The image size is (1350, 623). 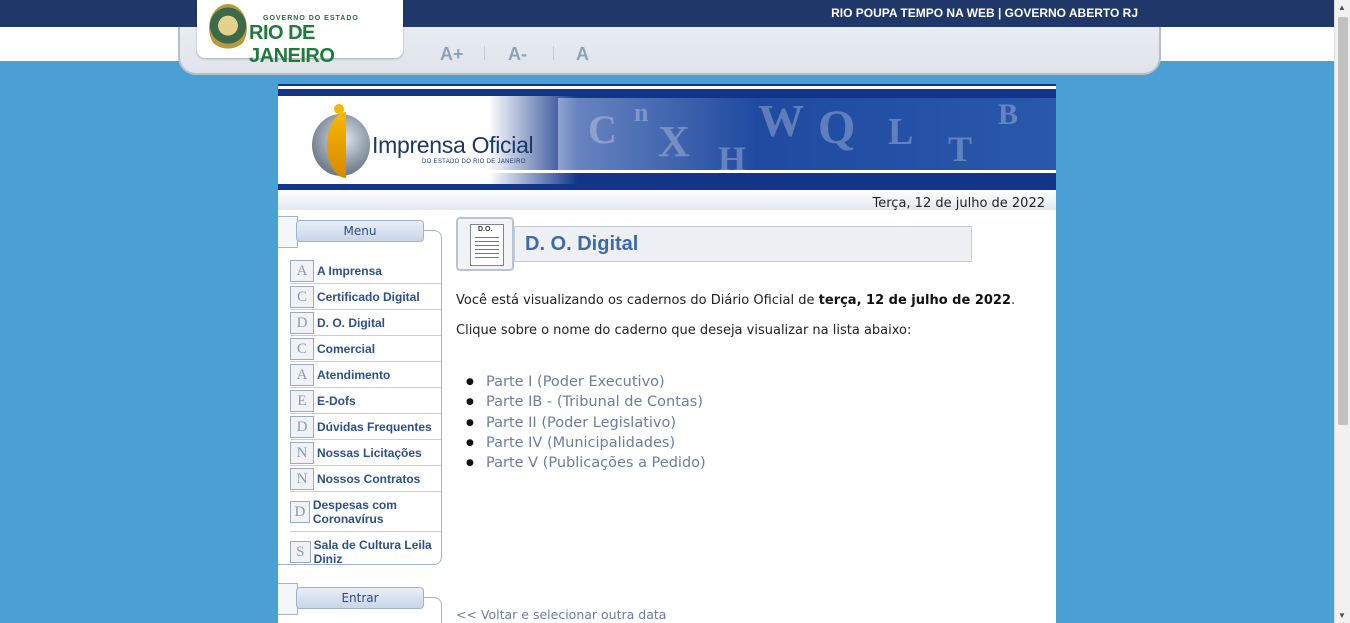 I want to click on sidebar-item-comercial: C Comercial, so click(x=365, y=349).